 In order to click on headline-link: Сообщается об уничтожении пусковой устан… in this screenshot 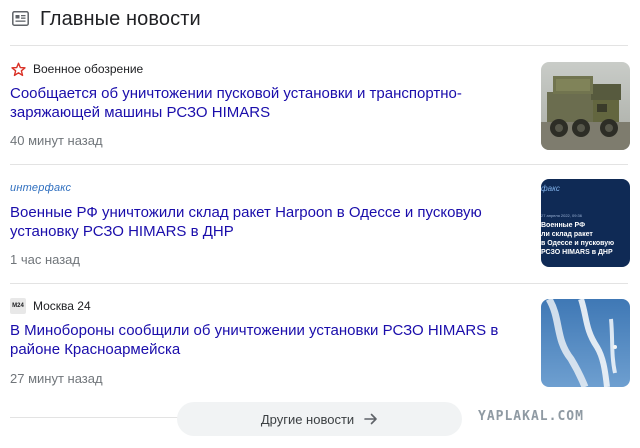, I will do `click(265, 103)`.